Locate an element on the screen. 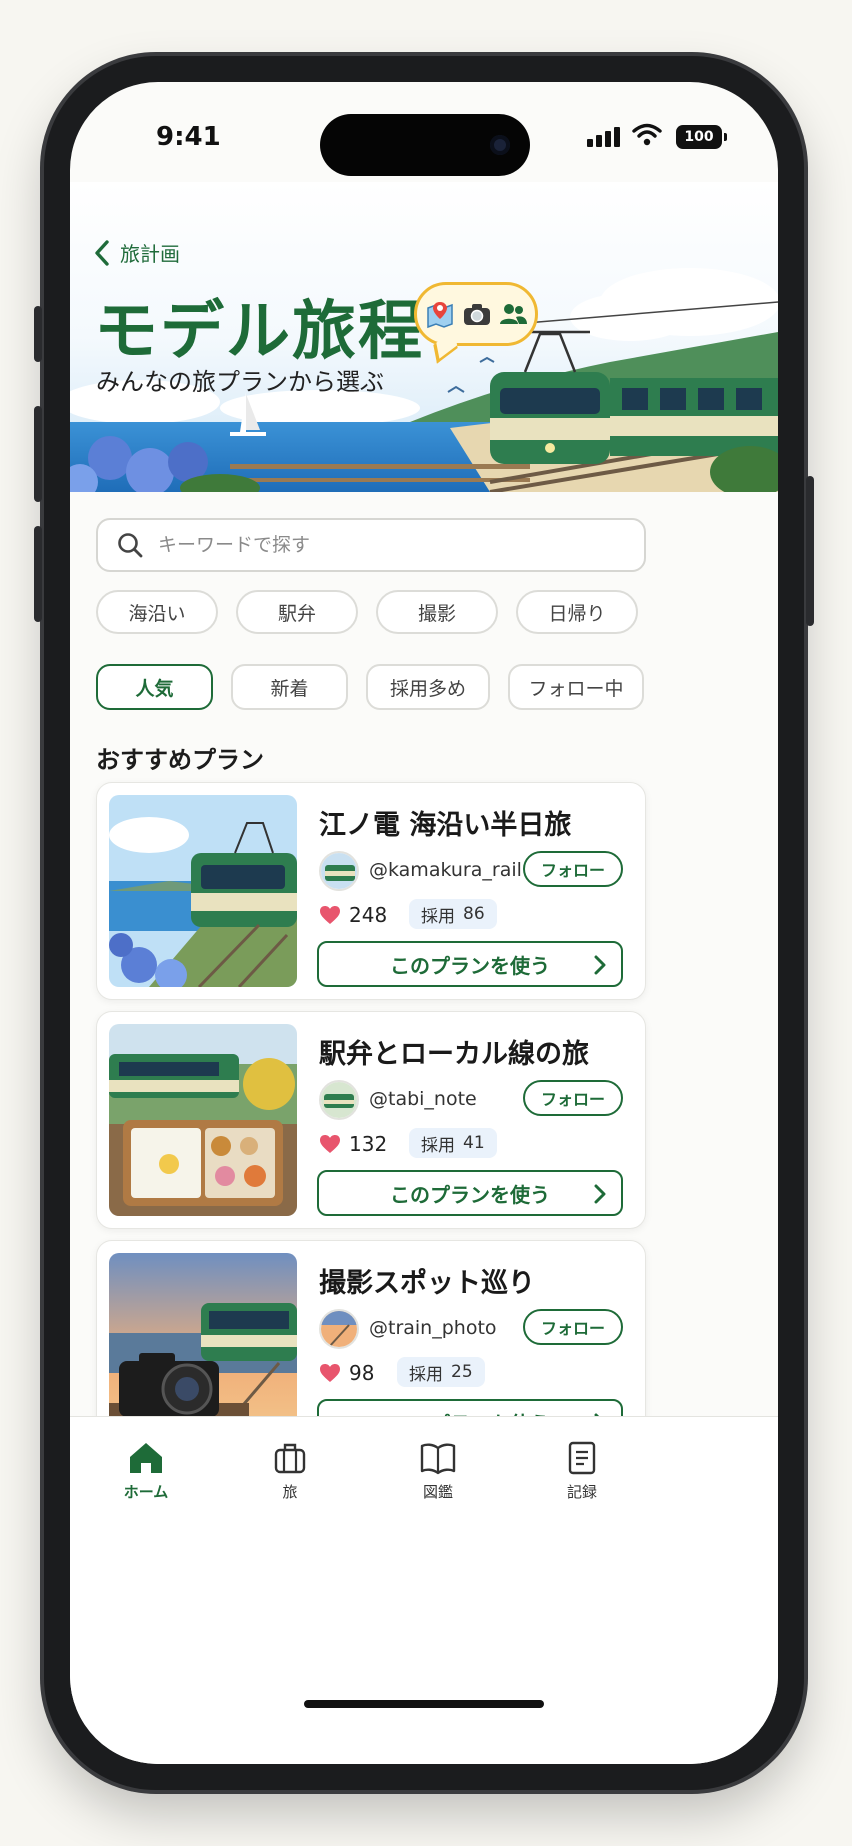 This screenshot has width=852, height=1846. filter-chip-daytrip: 日帰り is located at coordinates (577, 612).